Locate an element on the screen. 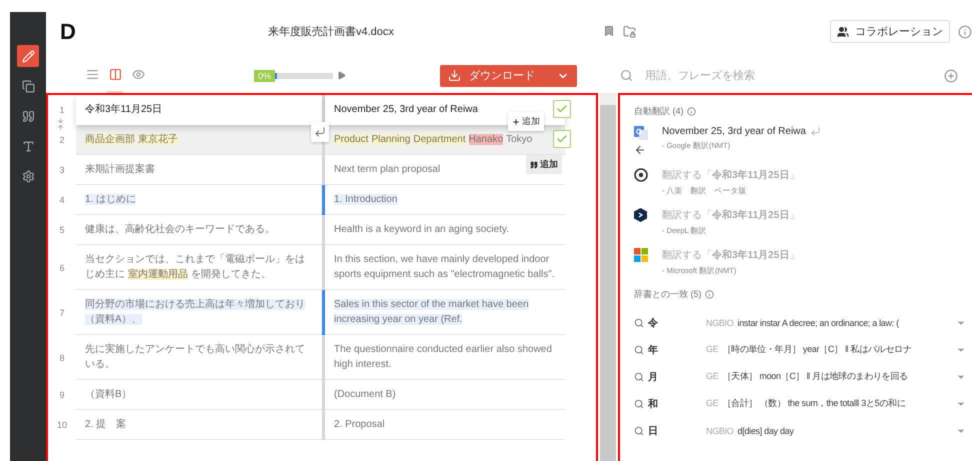 This screenshot has height=461, width=972. line-number: 5 is located at coordinates (61, 230).